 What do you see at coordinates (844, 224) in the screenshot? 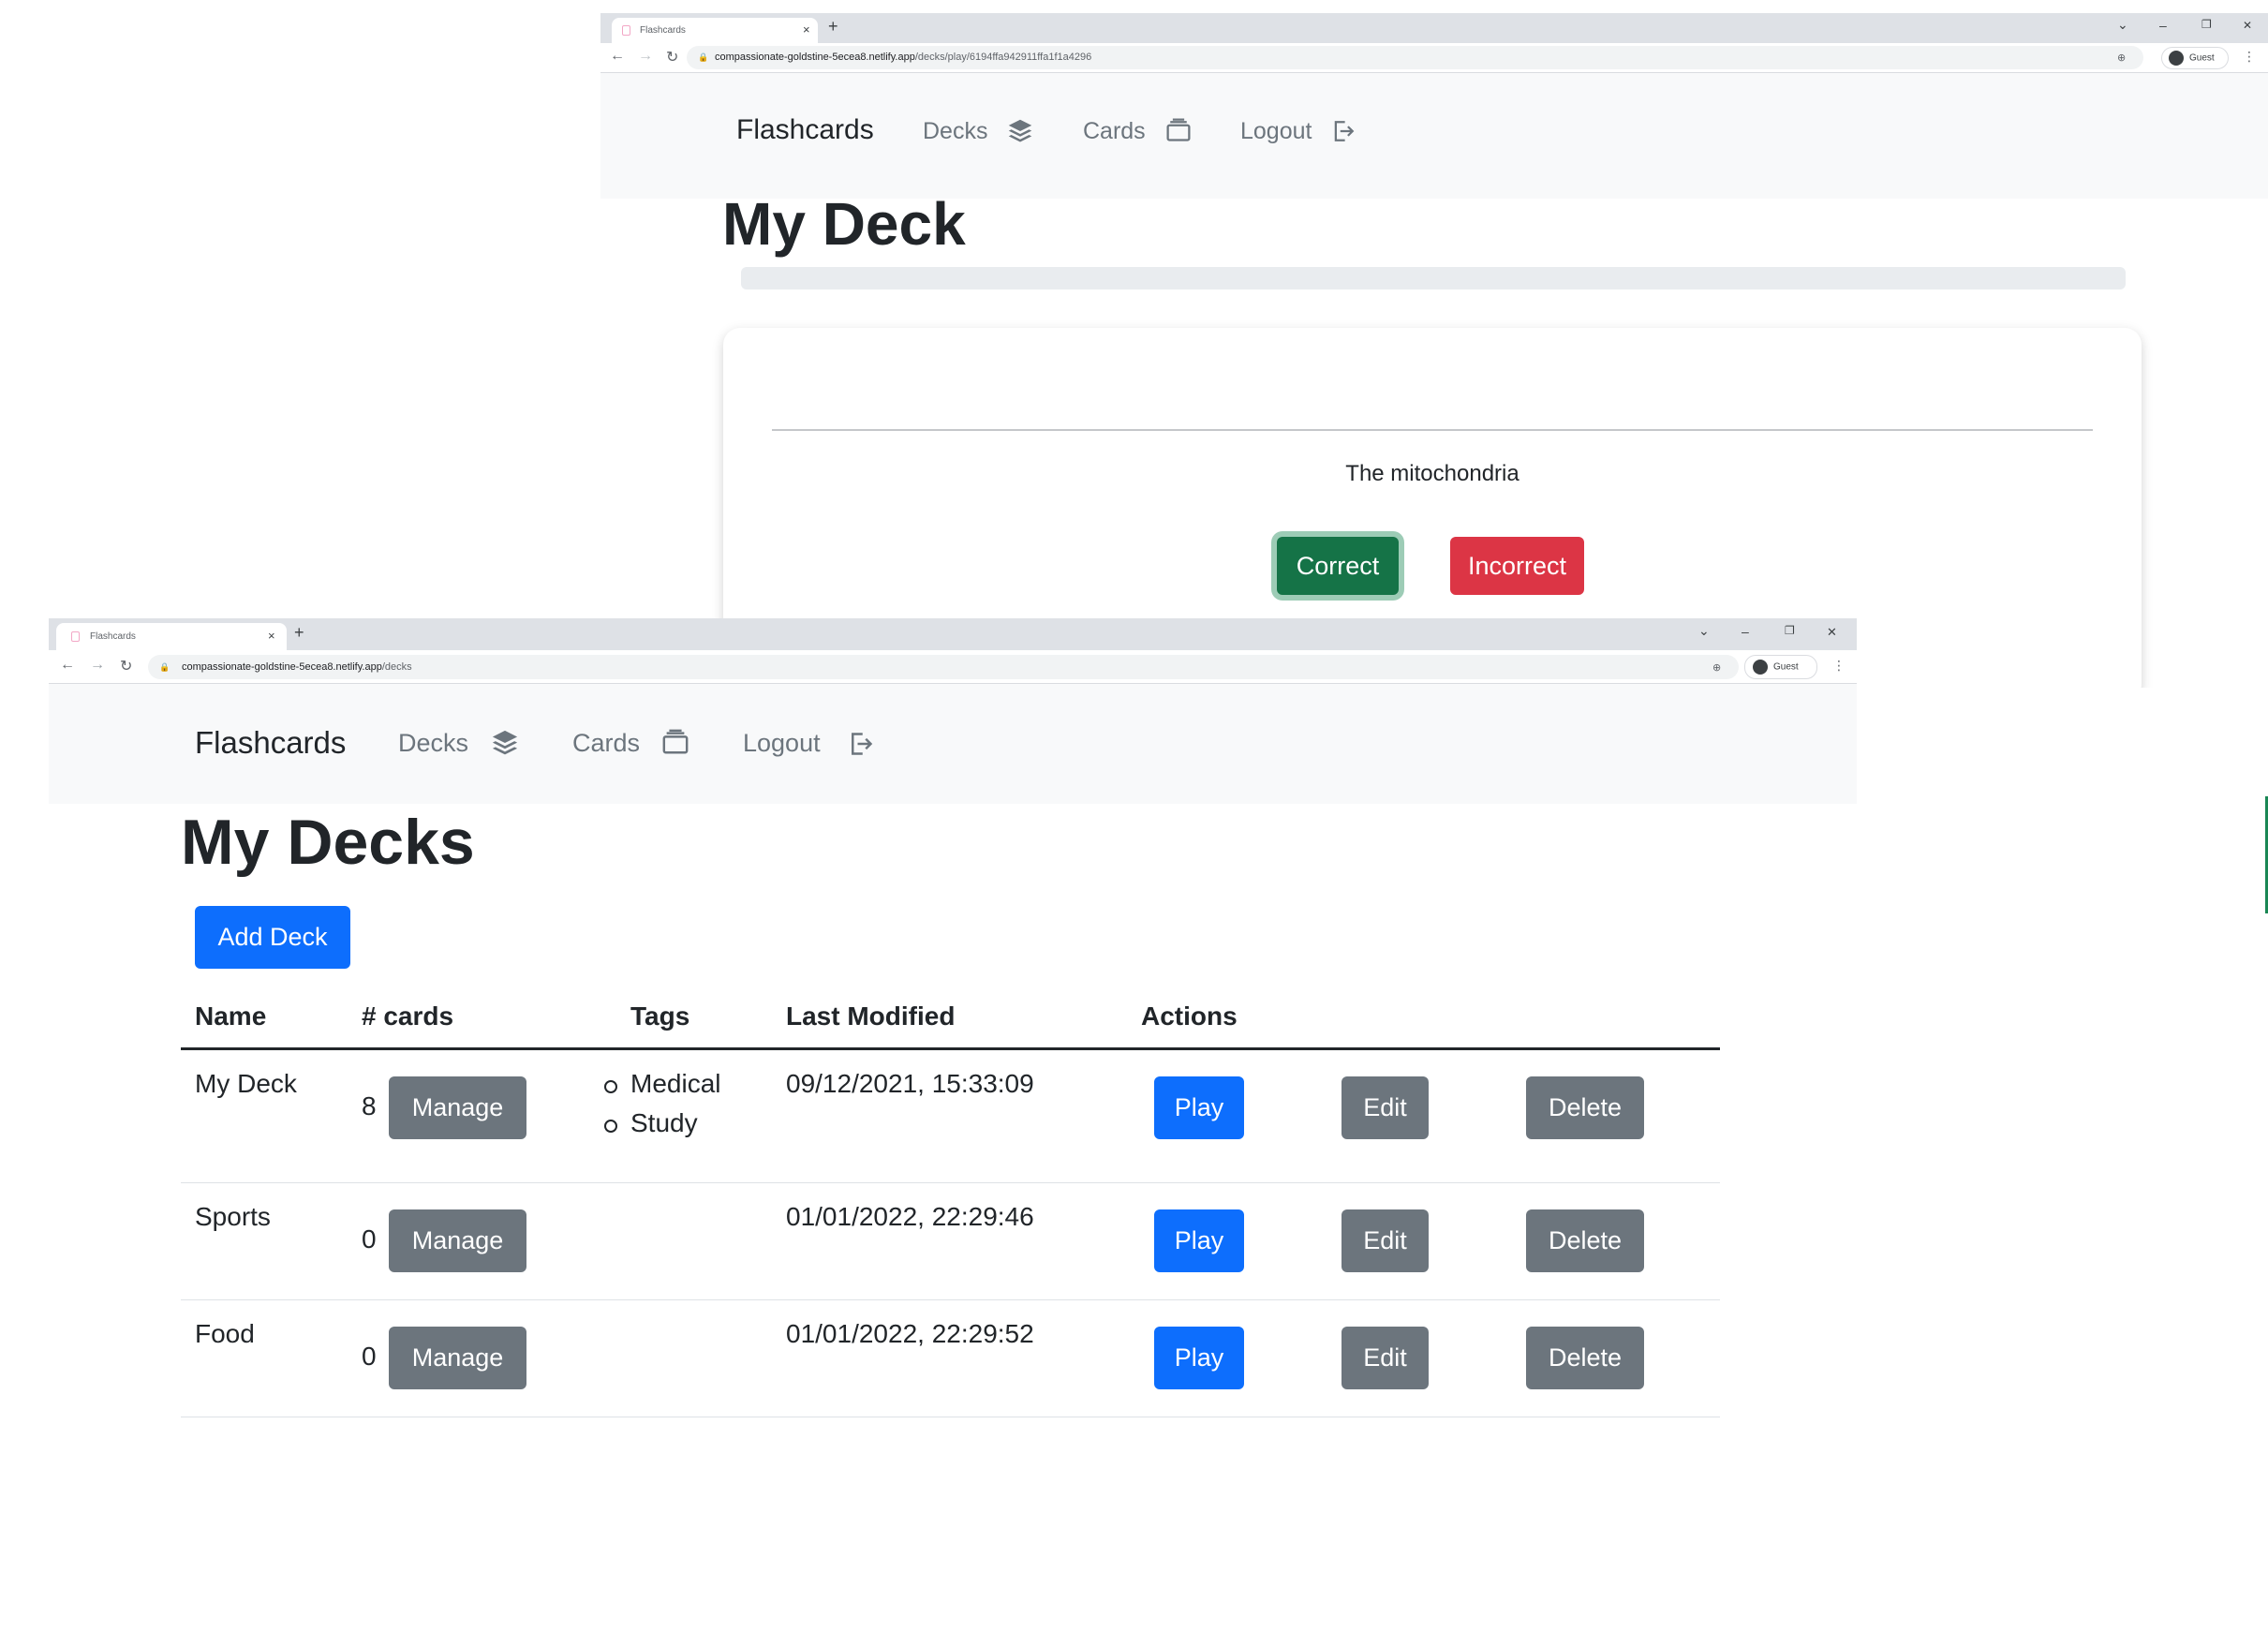
I see `page-title: My Deck` at bounding box center [844, 224].